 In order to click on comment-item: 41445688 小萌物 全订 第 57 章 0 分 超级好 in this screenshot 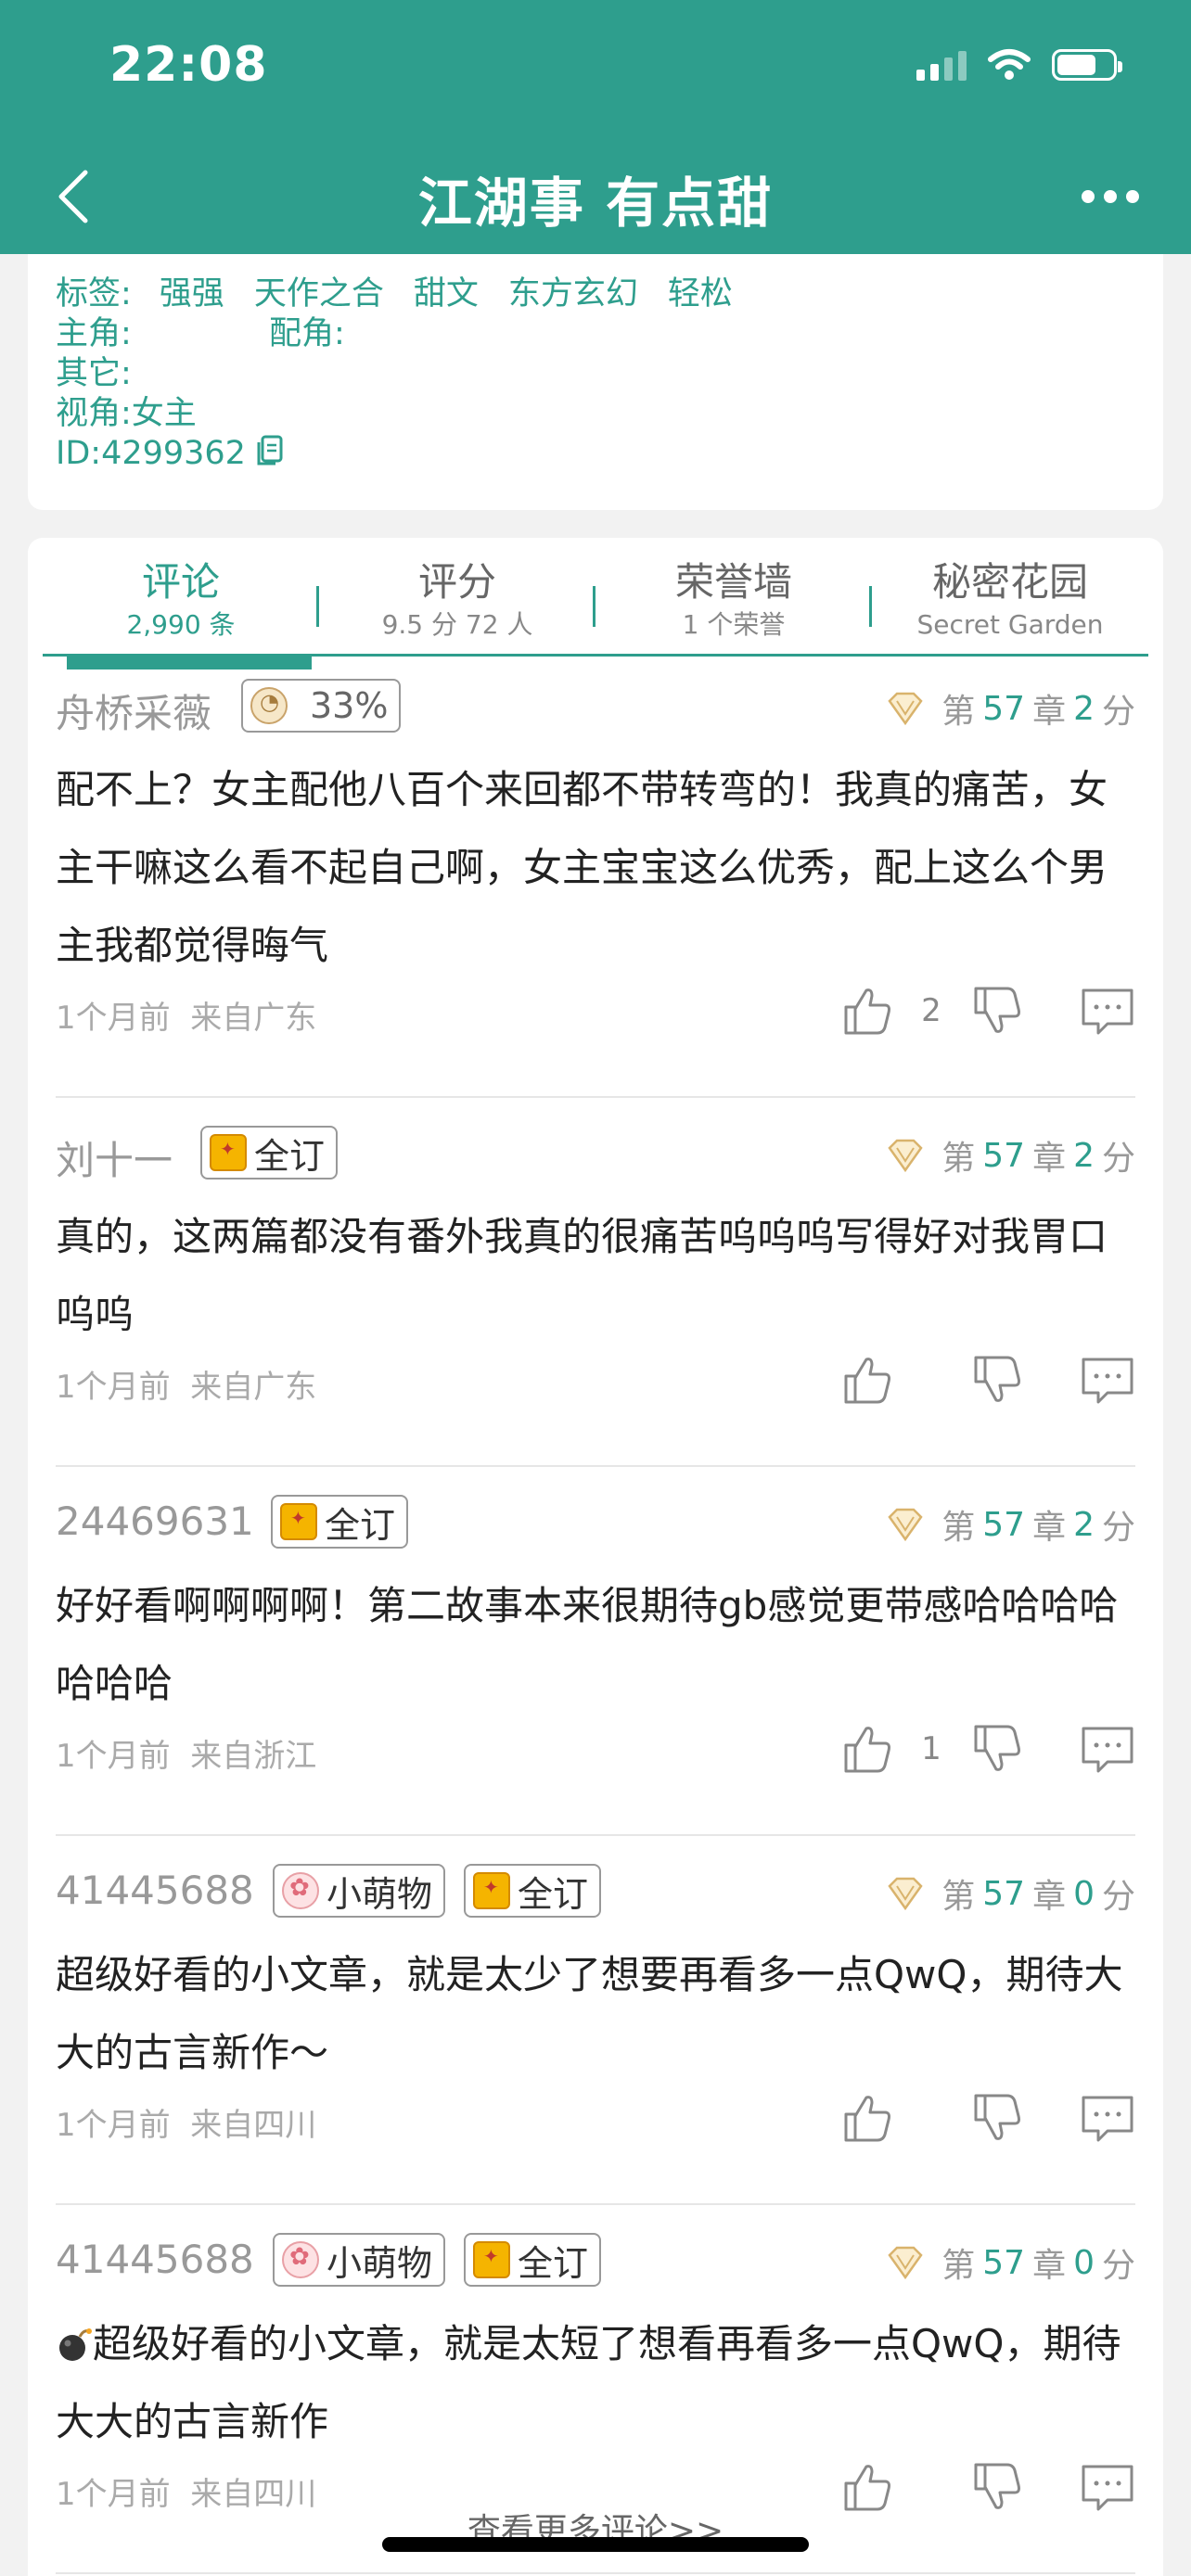, I will do `click(595, 2034)`.